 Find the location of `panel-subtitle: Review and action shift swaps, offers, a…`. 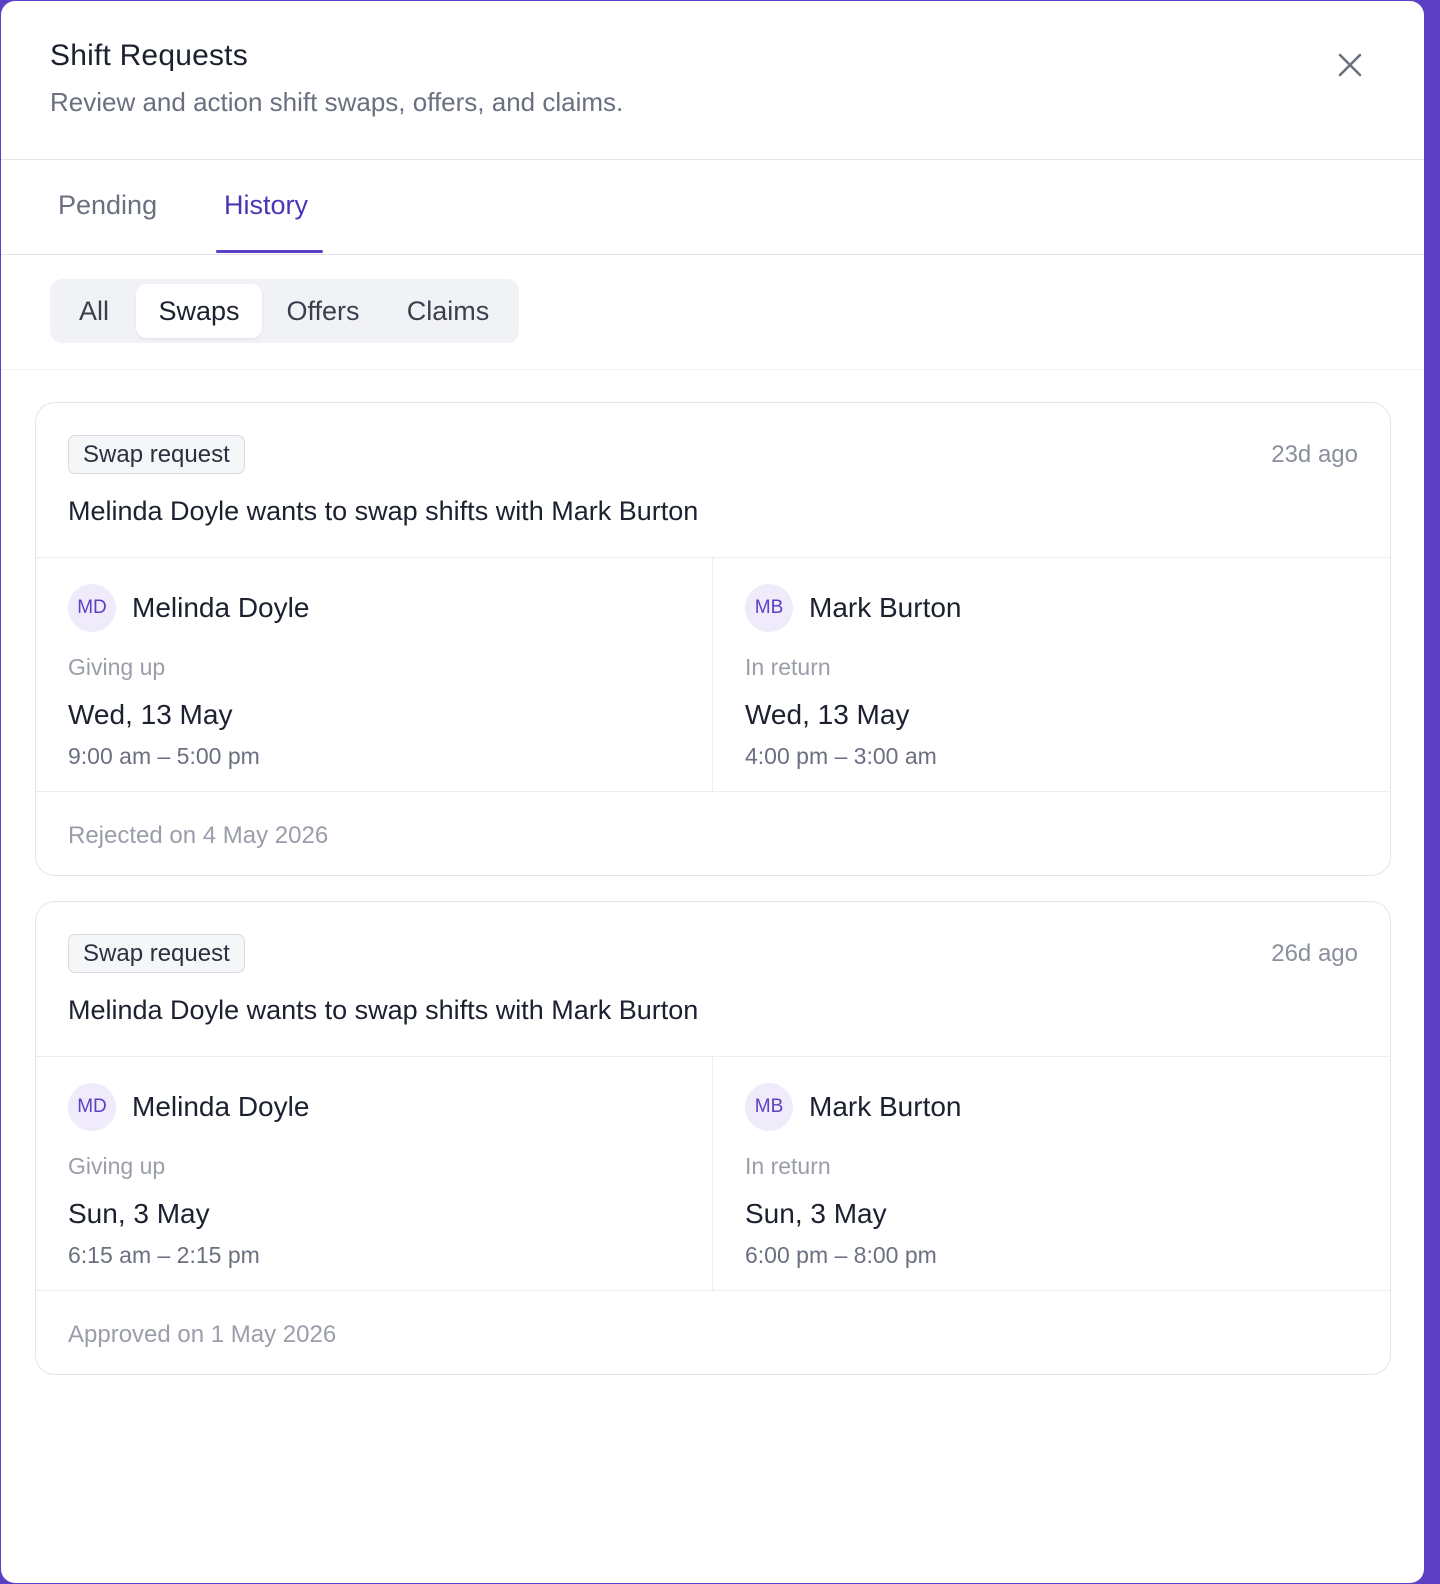

panel-subtitle: Review and action shift swaps, offers, a… is located at coordinates (337, 102).